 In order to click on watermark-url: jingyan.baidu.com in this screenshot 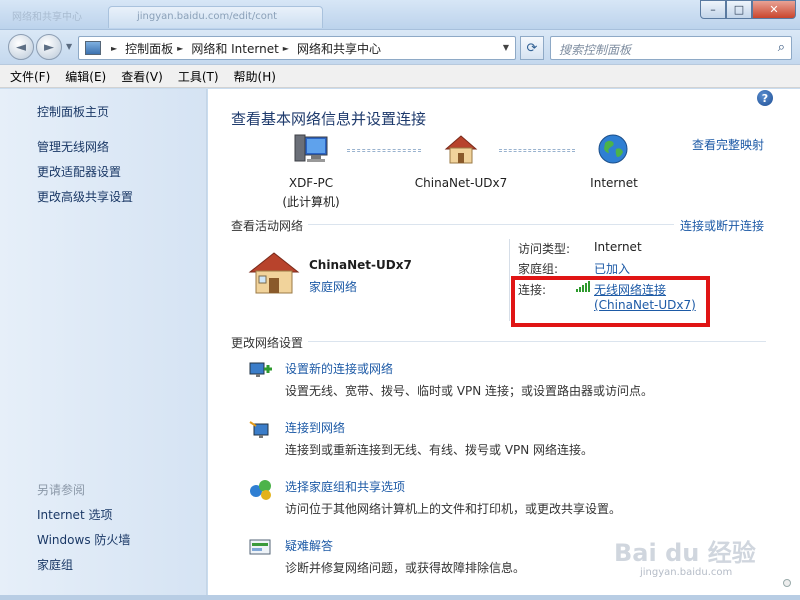, I will do `click(686, 572)`.